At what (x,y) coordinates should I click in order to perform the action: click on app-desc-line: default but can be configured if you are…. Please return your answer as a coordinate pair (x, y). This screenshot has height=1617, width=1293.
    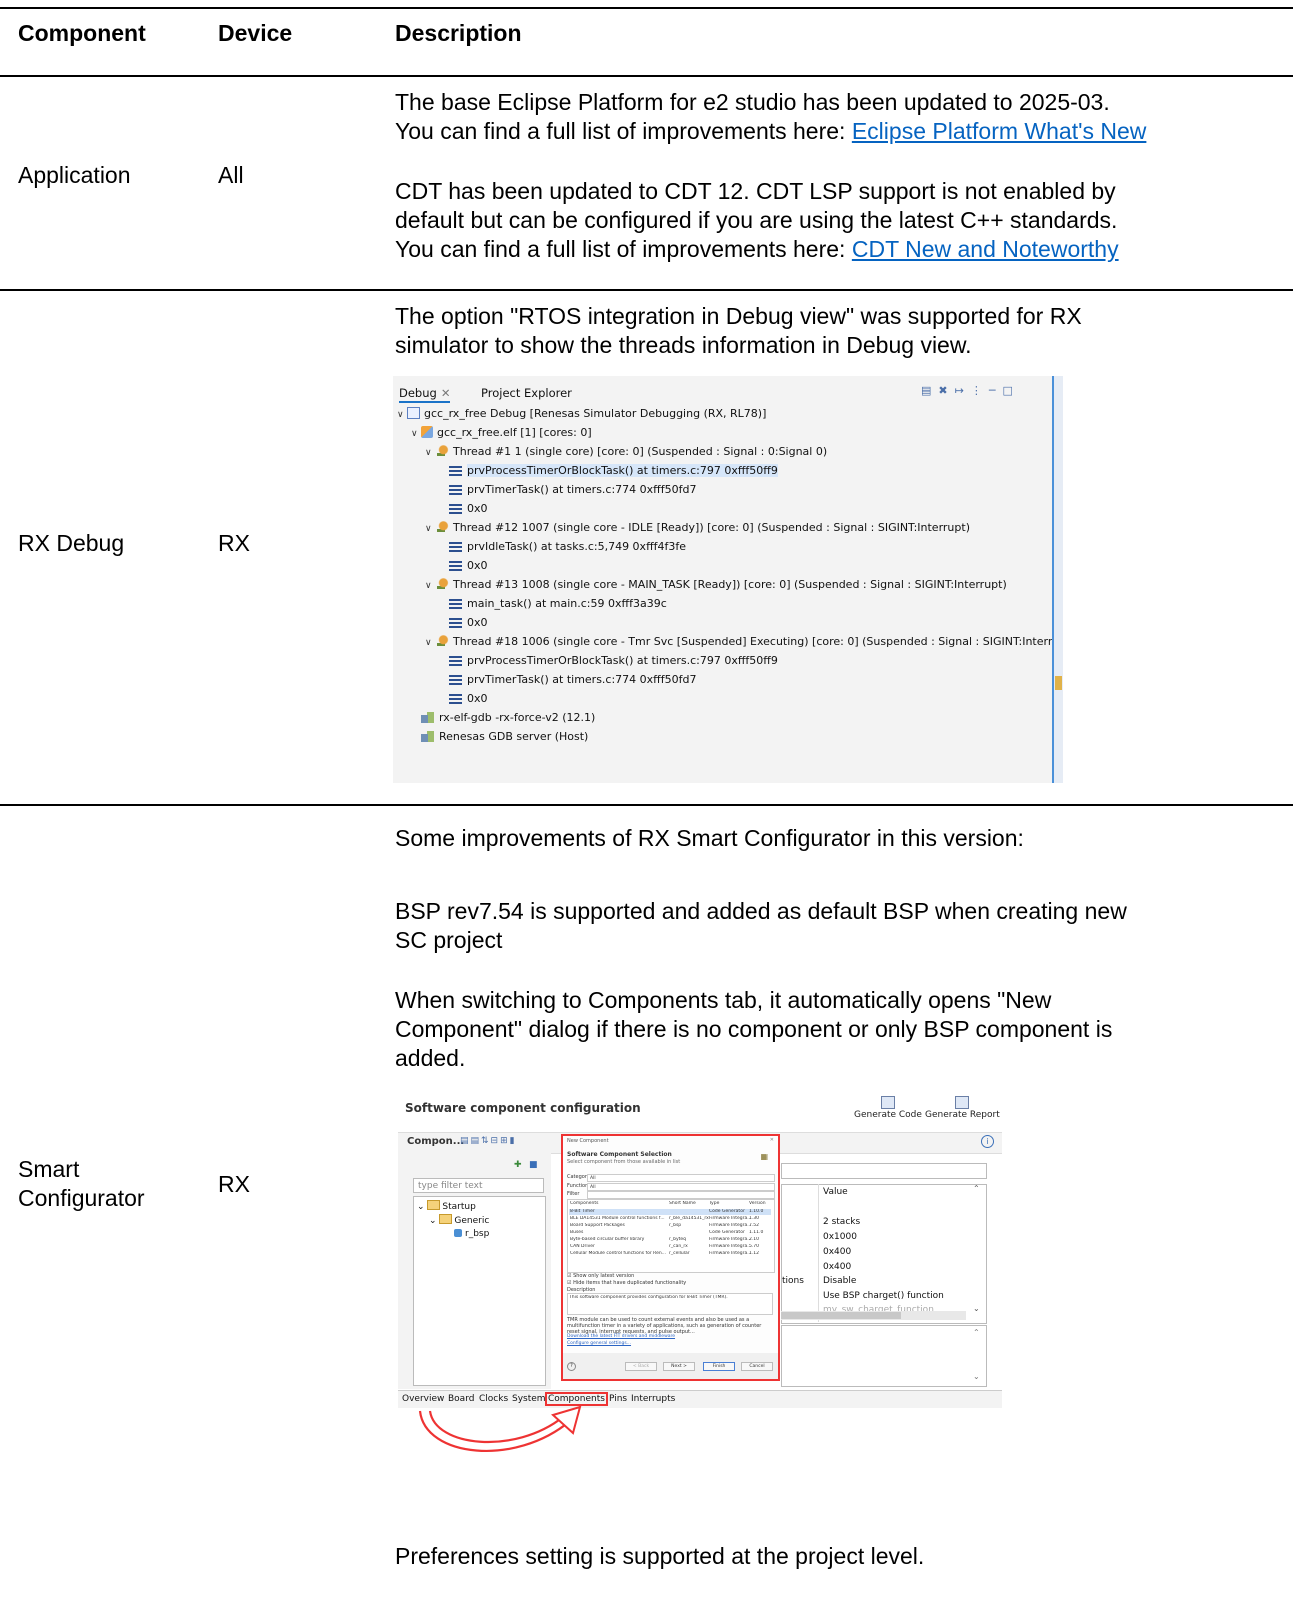
    Looking at the image, I should click on (756, 220).